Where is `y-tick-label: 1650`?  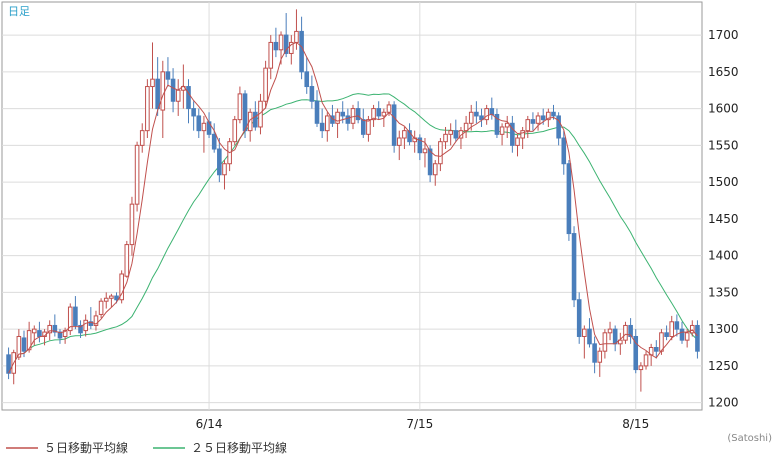 y-tick-label: 1650 is located at coordinates (723, 72).